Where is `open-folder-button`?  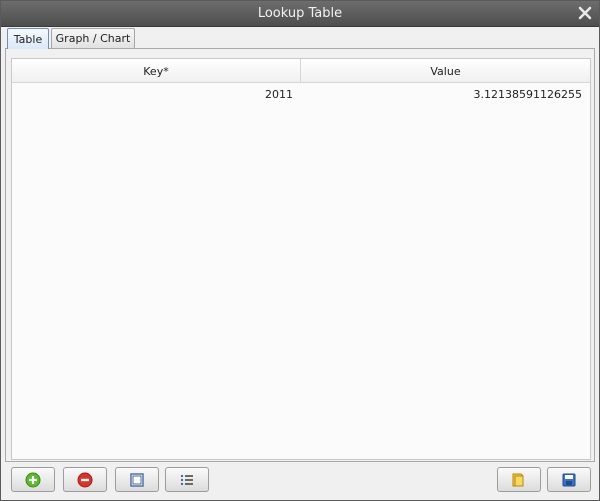
open-folder-button is located at coordinates (519, 479).